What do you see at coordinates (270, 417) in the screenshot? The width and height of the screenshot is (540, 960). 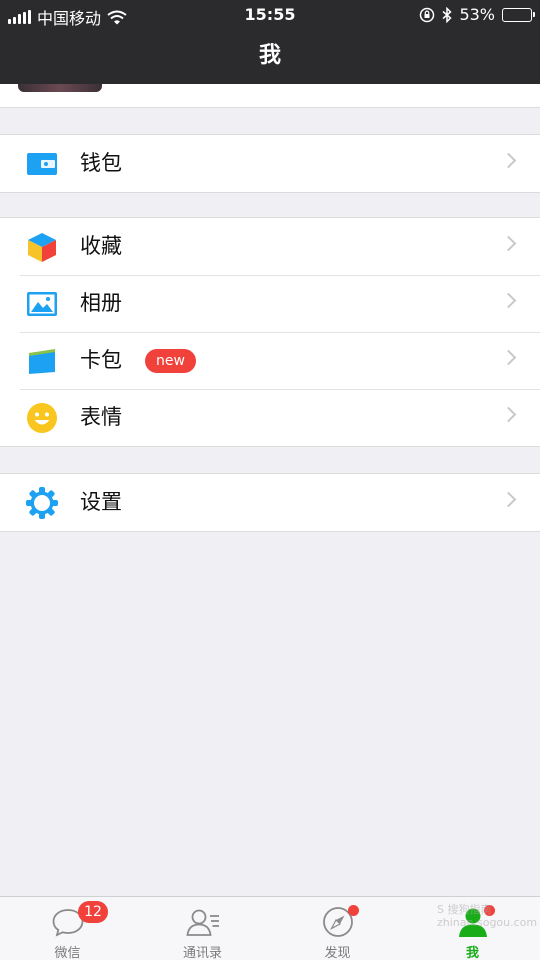 I see `menu-item-stickers: 表情` at bounding box center [270, 417].